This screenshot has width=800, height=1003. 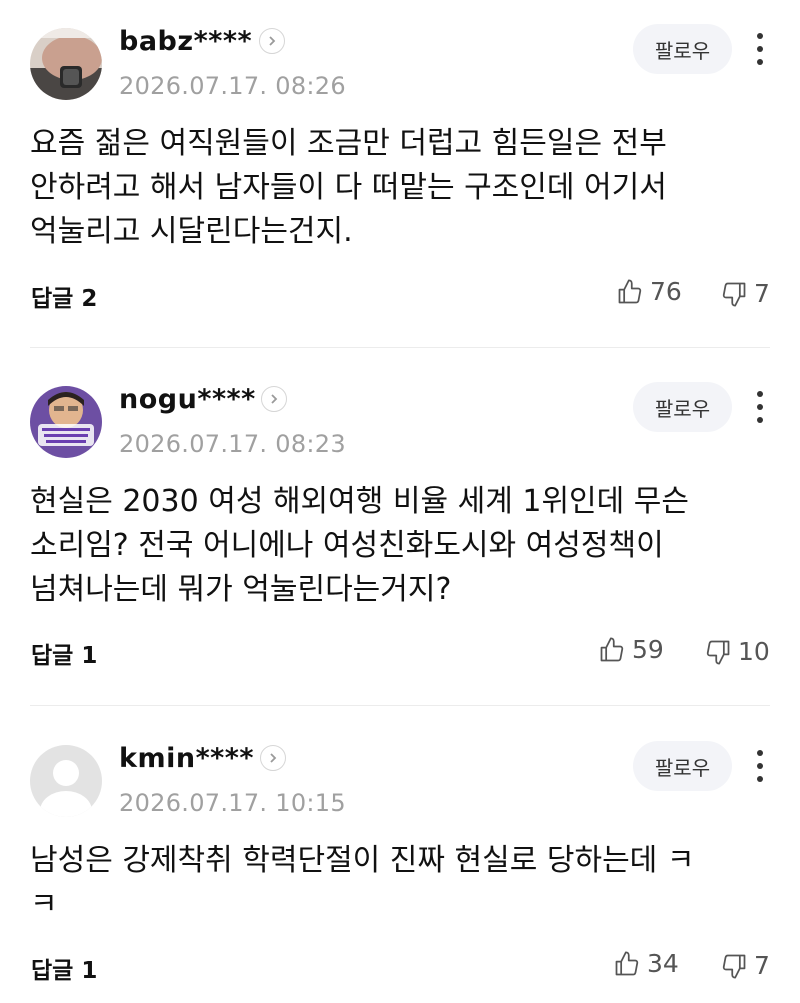 What do you see at coordinates (631, 649) in the screenshot?
I see `like-button: 59` at bounding box center [631, 649].